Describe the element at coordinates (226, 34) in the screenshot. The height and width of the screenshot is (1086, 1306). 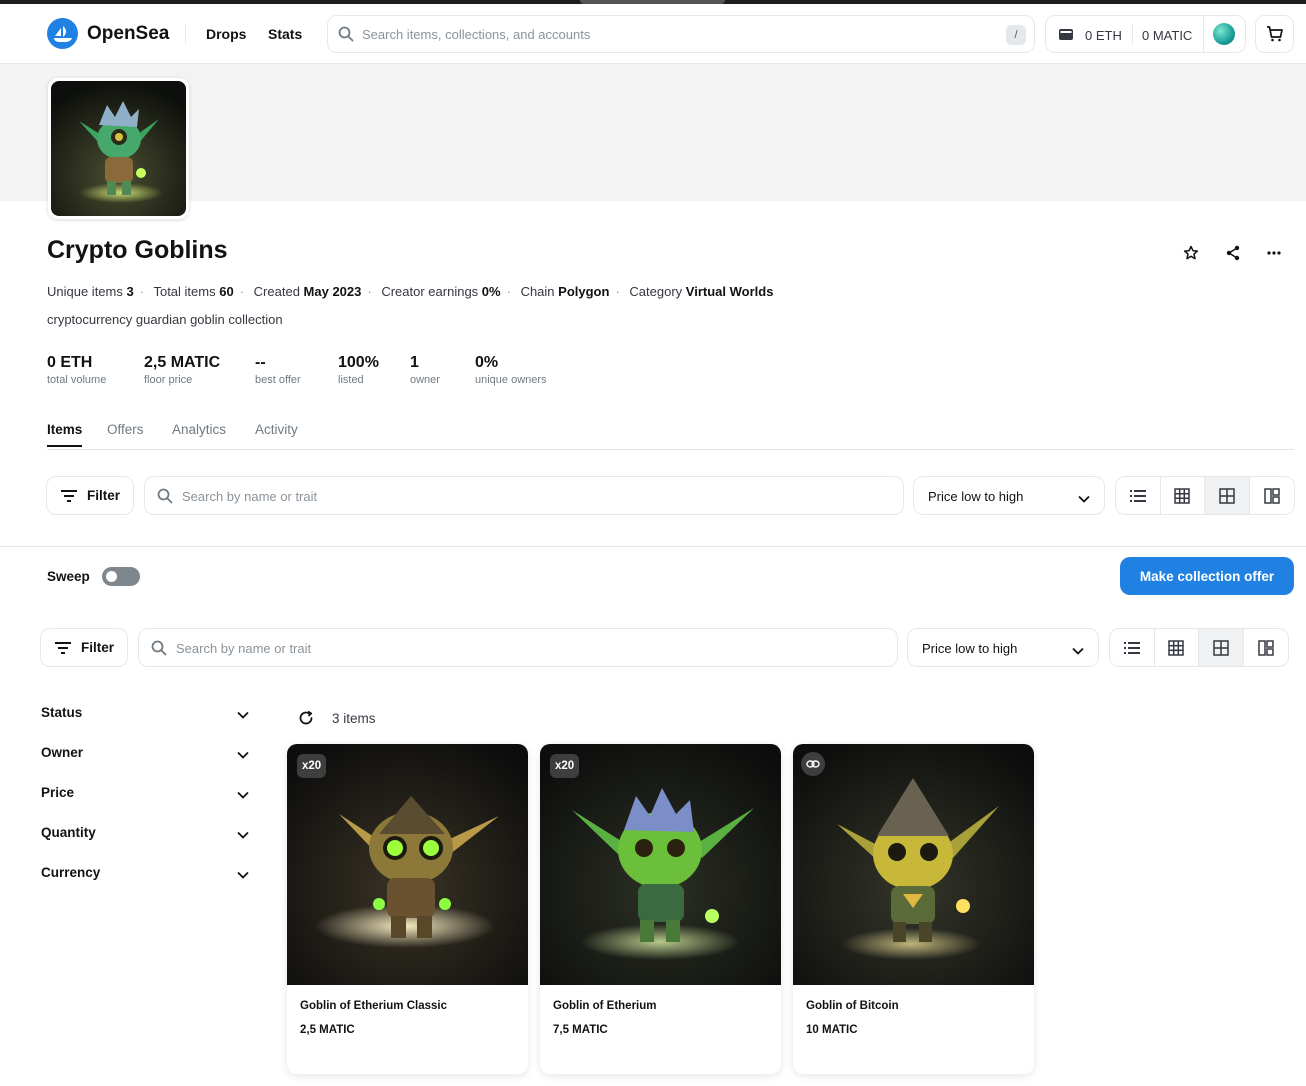
I see `nav-drops: Drops` at that location.